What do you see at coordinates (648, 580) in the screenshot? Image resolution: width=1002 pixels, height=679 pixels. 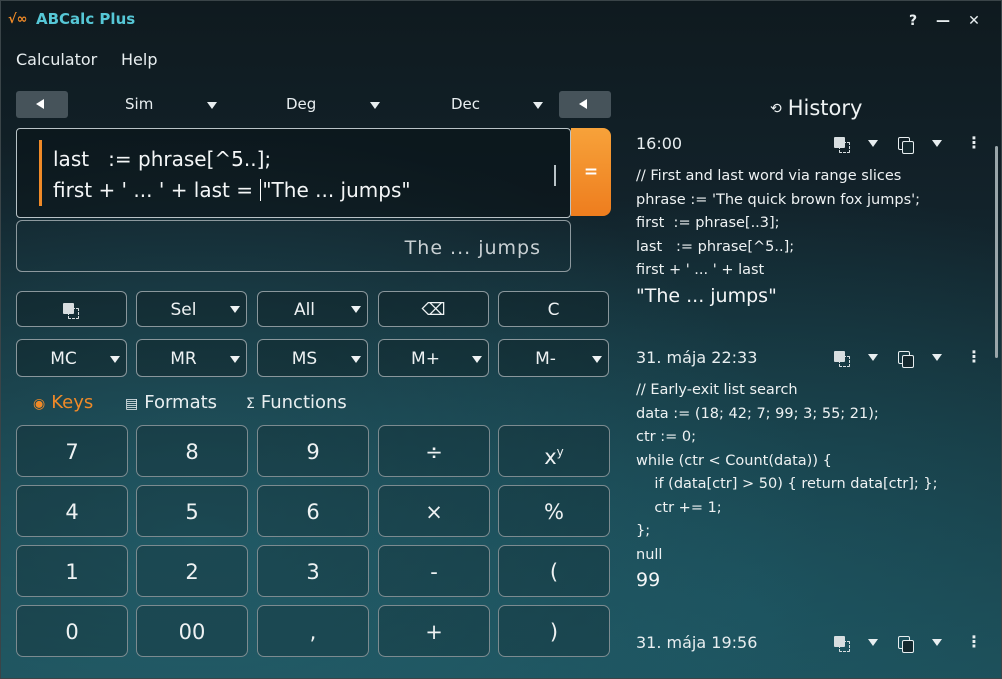 I see `history-entry-result: 99` at bounding box center [648, 580].